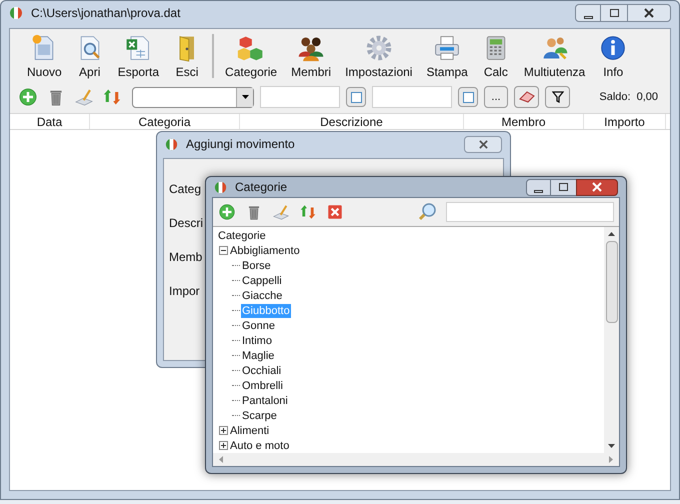 This screenshot has width=680, height=504. I want to click on toolbar-button: Calc, so click(495, 57).